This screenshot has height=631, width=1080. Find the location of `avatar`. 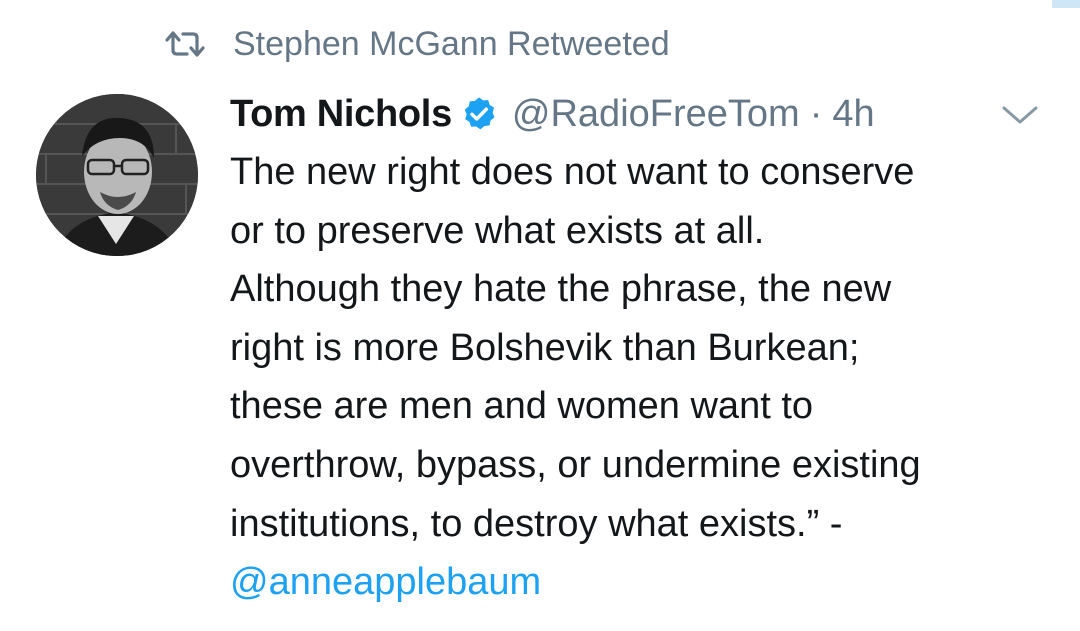

avatar is located at coordinates (117, 175).